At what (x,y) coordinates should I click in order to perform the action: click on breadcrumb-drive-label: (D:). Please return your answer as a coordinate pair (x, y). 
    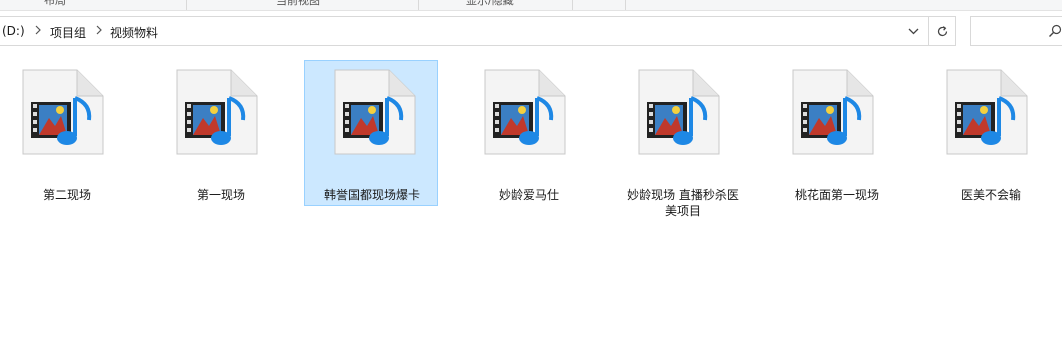
    Looking at the image, I should click on (13, 31).